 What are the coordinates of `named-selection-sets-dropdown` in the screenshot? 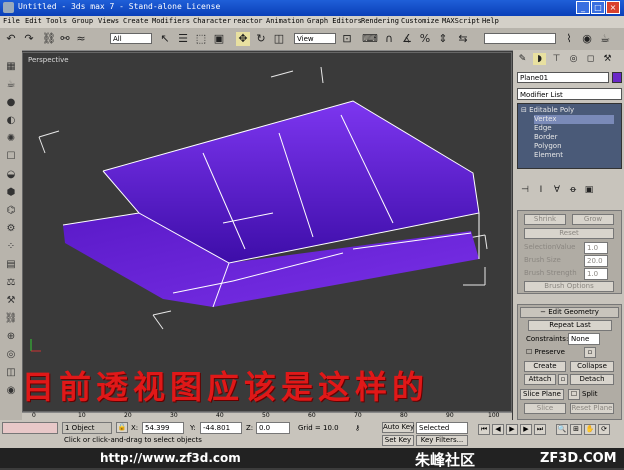 It's located at (520, 38).